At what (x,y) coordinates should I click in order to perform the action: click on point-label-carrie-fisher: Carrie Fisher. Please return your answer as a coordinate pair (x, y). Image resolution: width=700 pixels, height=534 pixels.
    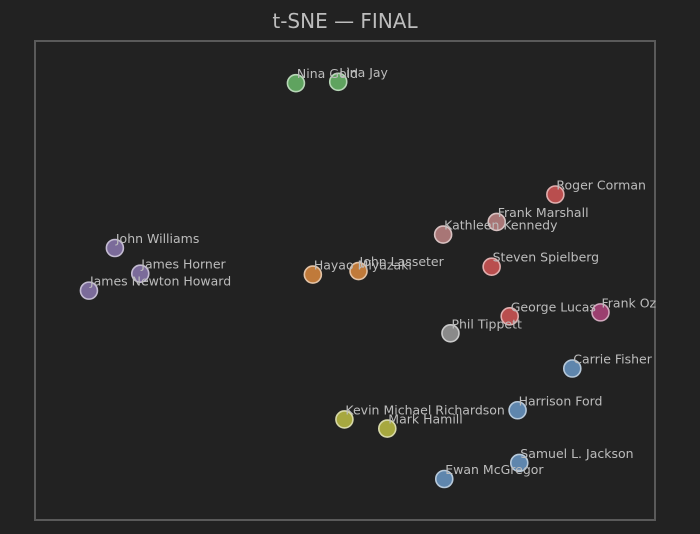
    Looking at the image, I should click on (612, 359).